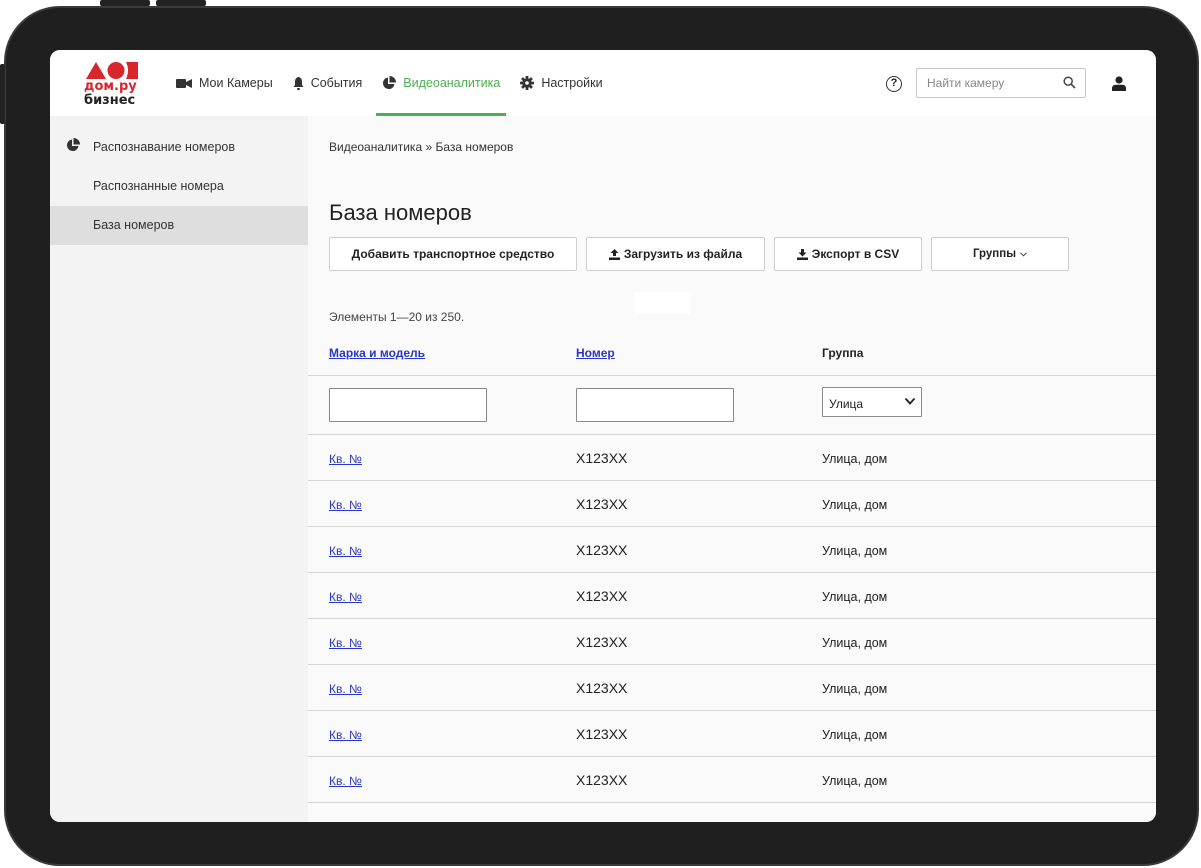 This screenshot has width=1201, height=868. Describe the element at coordinates (614, 254) in the screenshot. I see `upload-icon` at that location.